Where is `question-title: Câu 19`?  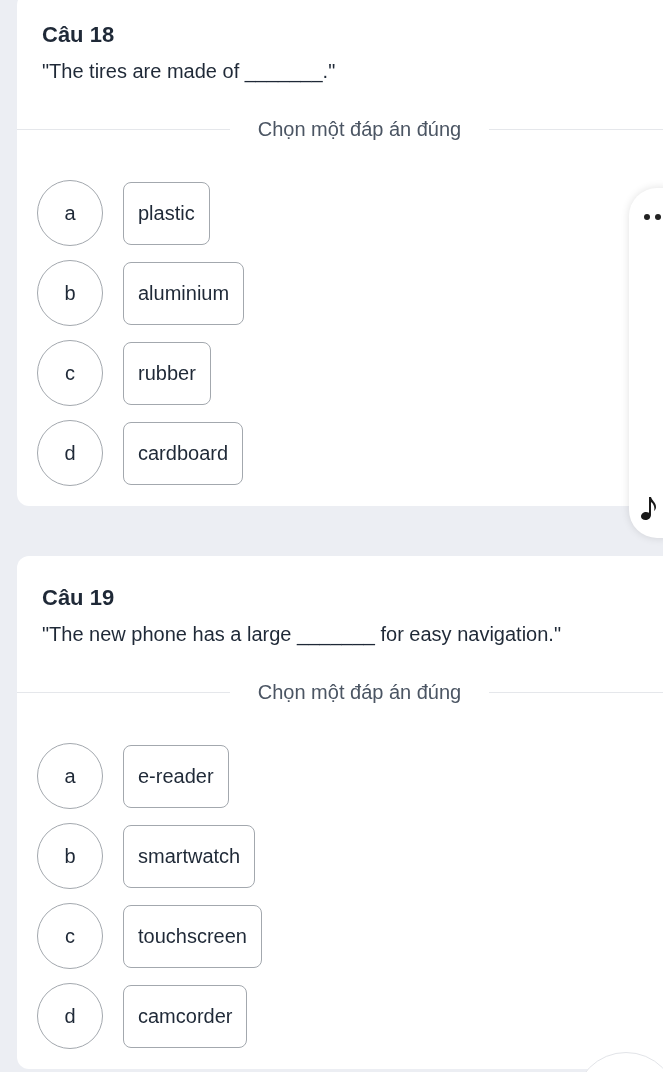
question-title: Câu 19 is located at coordinates (78, 598).